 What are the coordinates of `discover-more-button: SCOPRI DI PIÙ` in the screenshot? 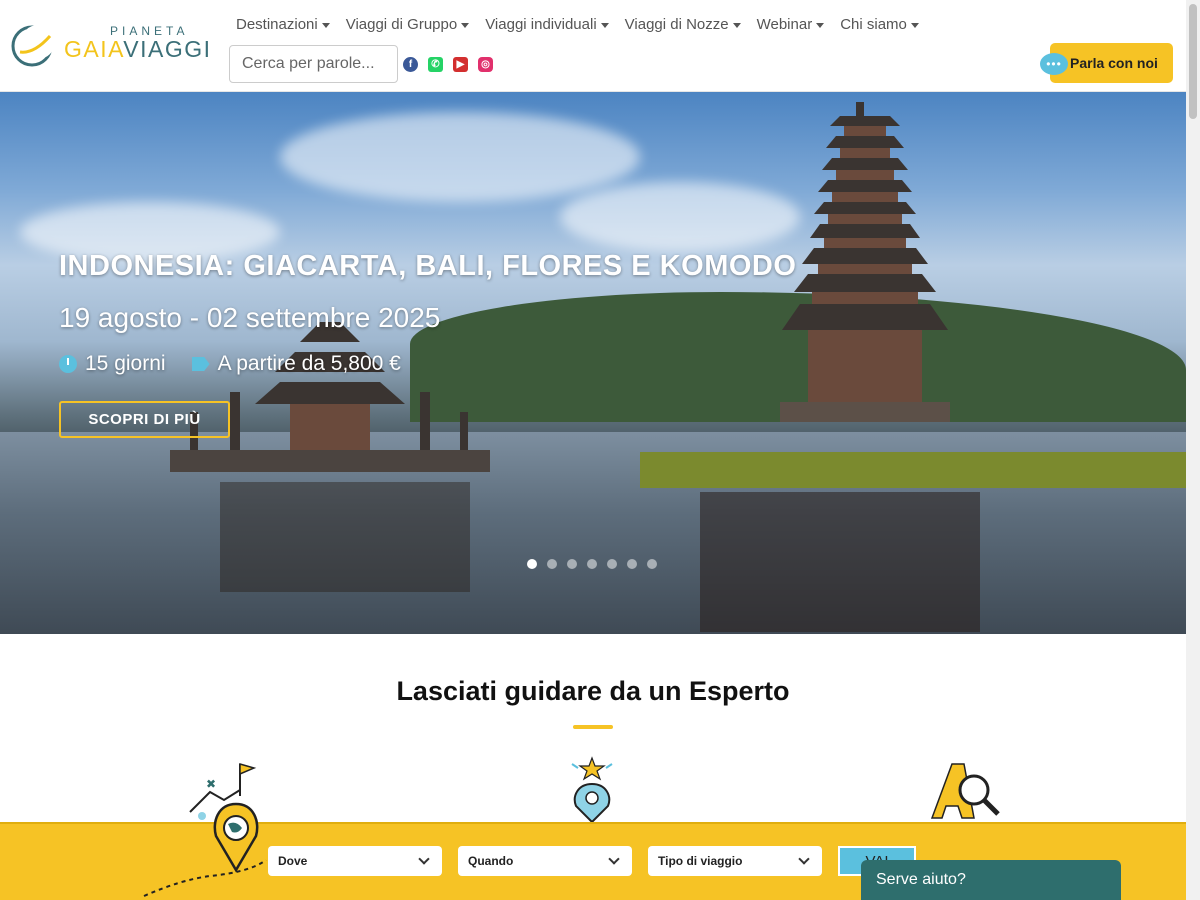 It's located at (144, 419).